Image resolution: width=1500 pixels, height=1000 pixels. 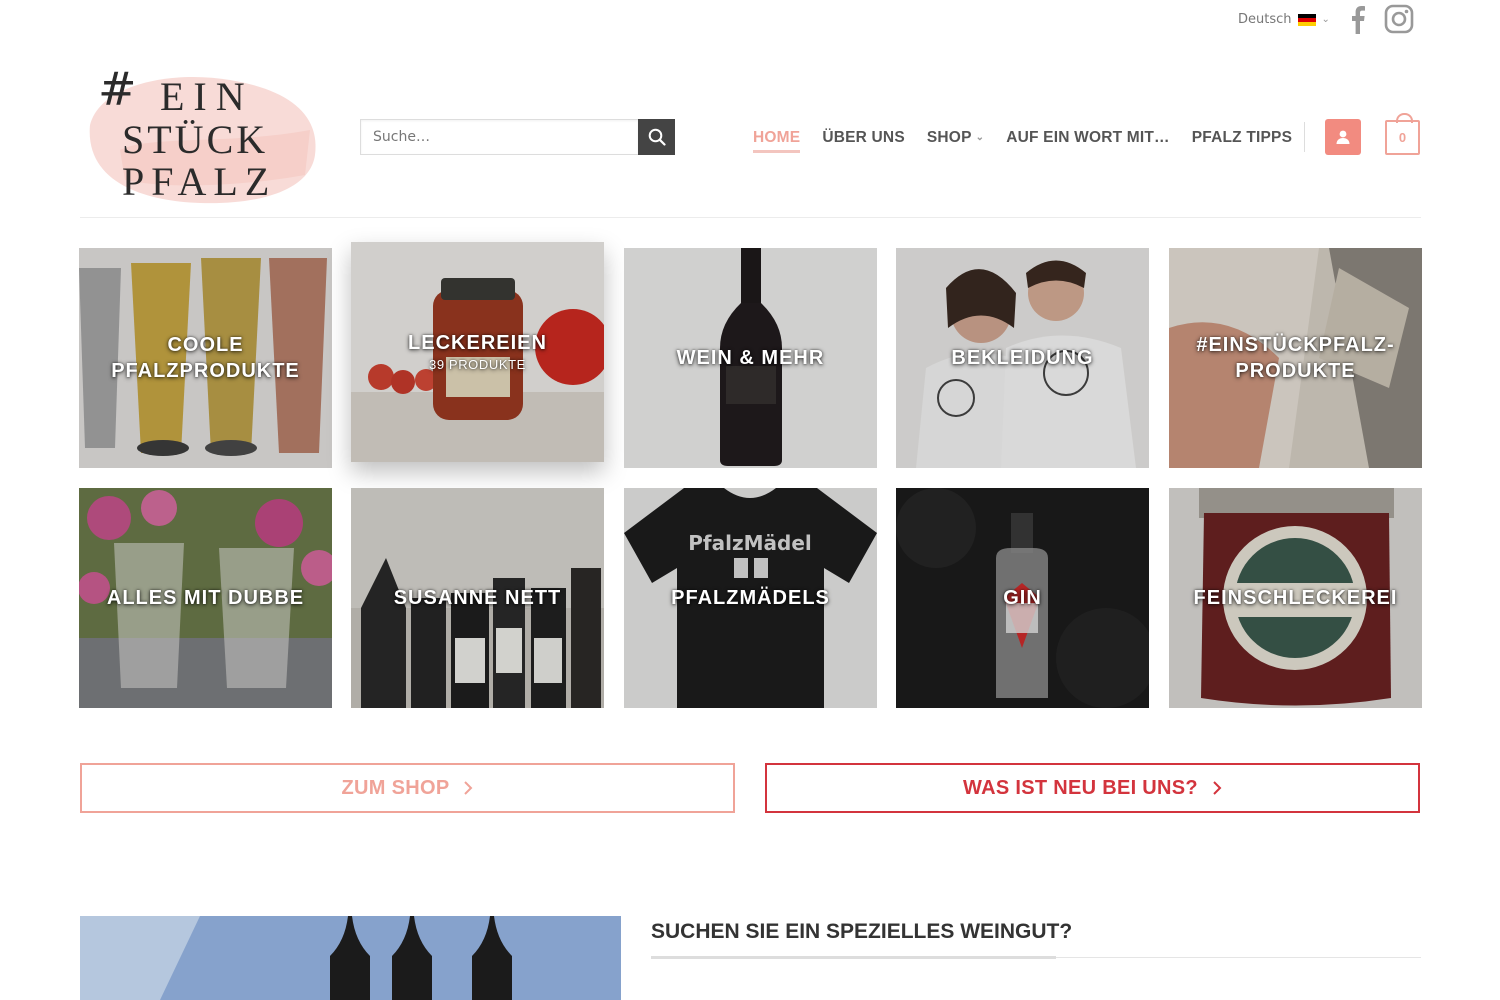 What do you see at coordinates (1242, 138) in the screenshot?
I see `nav-pfalz-tipps: PFALZ TIPPS` at bounding box center [1242, 138].